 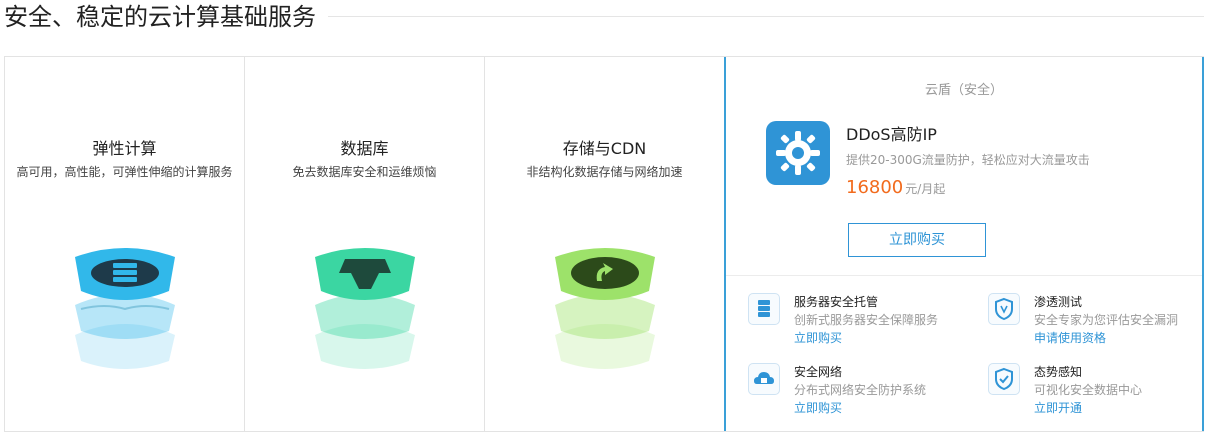 What do you see at coordinates (925, 189) in the screenshot?
I see `price-unit: 元/月起` at bounding box center [925, 189].